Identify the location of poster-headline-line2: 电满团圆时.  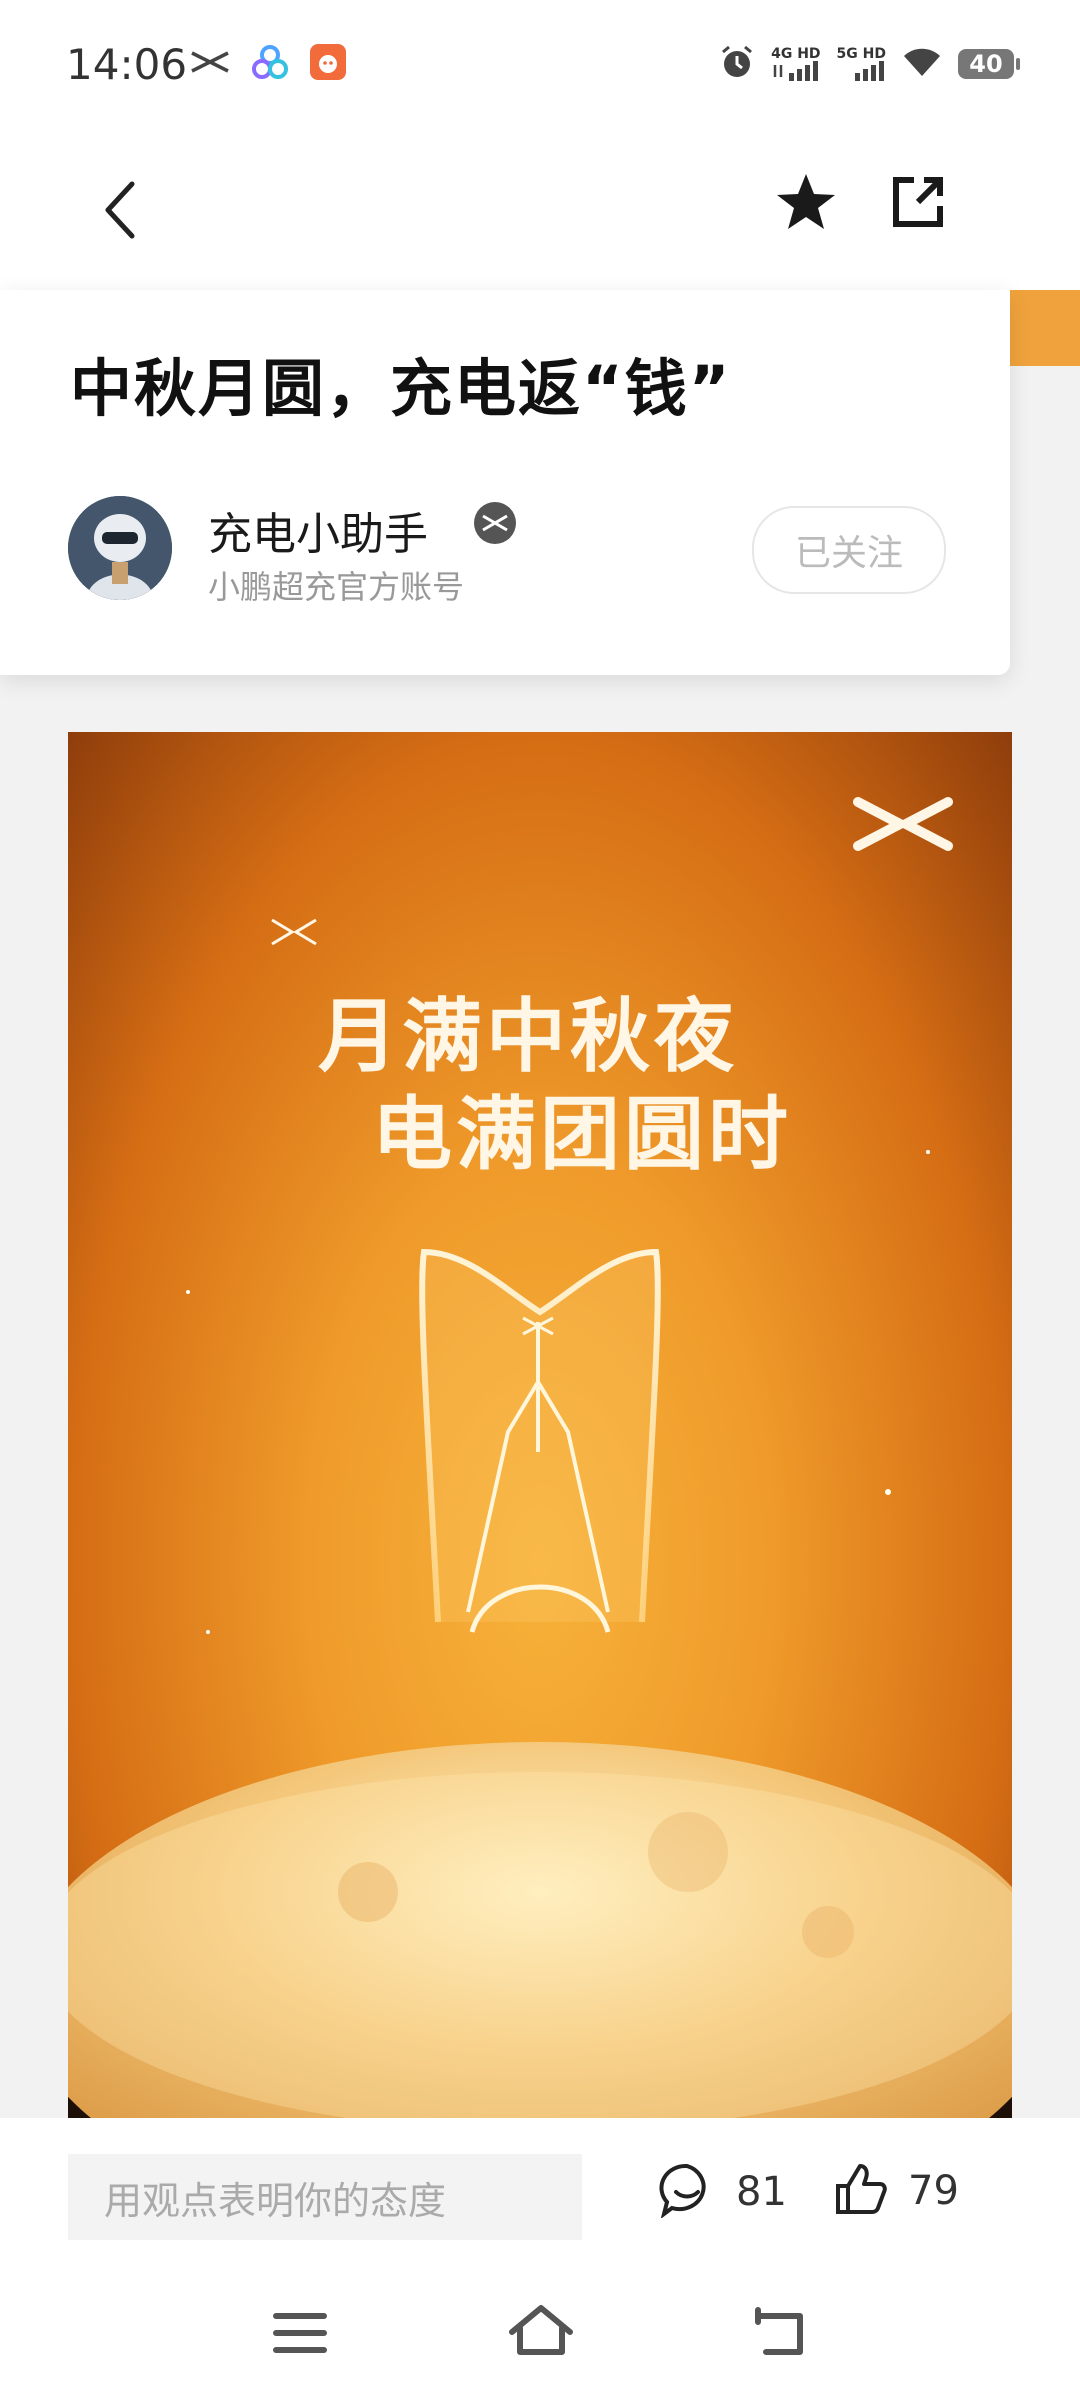
(582, 1134).